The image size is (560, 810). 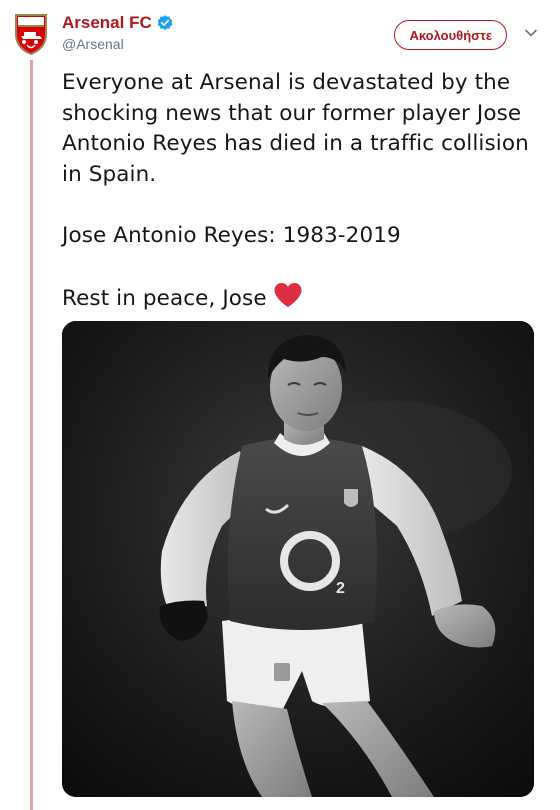 I want to click on avatar, so click(x=31, y=34).